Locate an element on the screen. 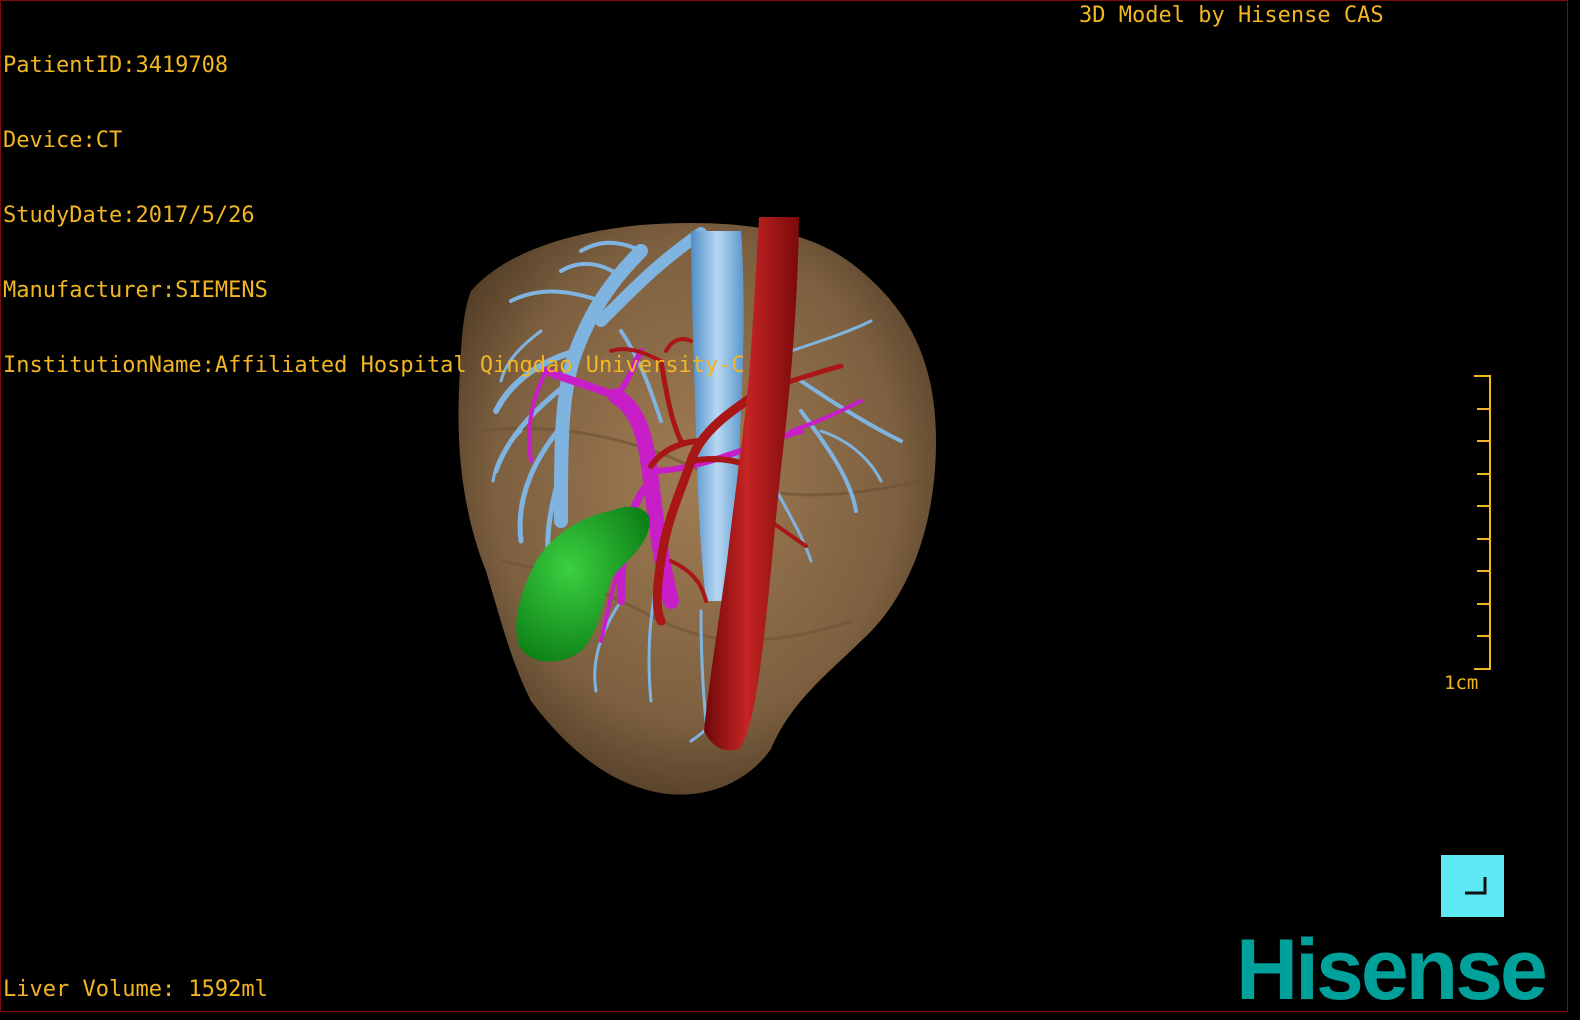 The image size is (1580, 1020). view-corner-button is located at coordinates (1472, 886).